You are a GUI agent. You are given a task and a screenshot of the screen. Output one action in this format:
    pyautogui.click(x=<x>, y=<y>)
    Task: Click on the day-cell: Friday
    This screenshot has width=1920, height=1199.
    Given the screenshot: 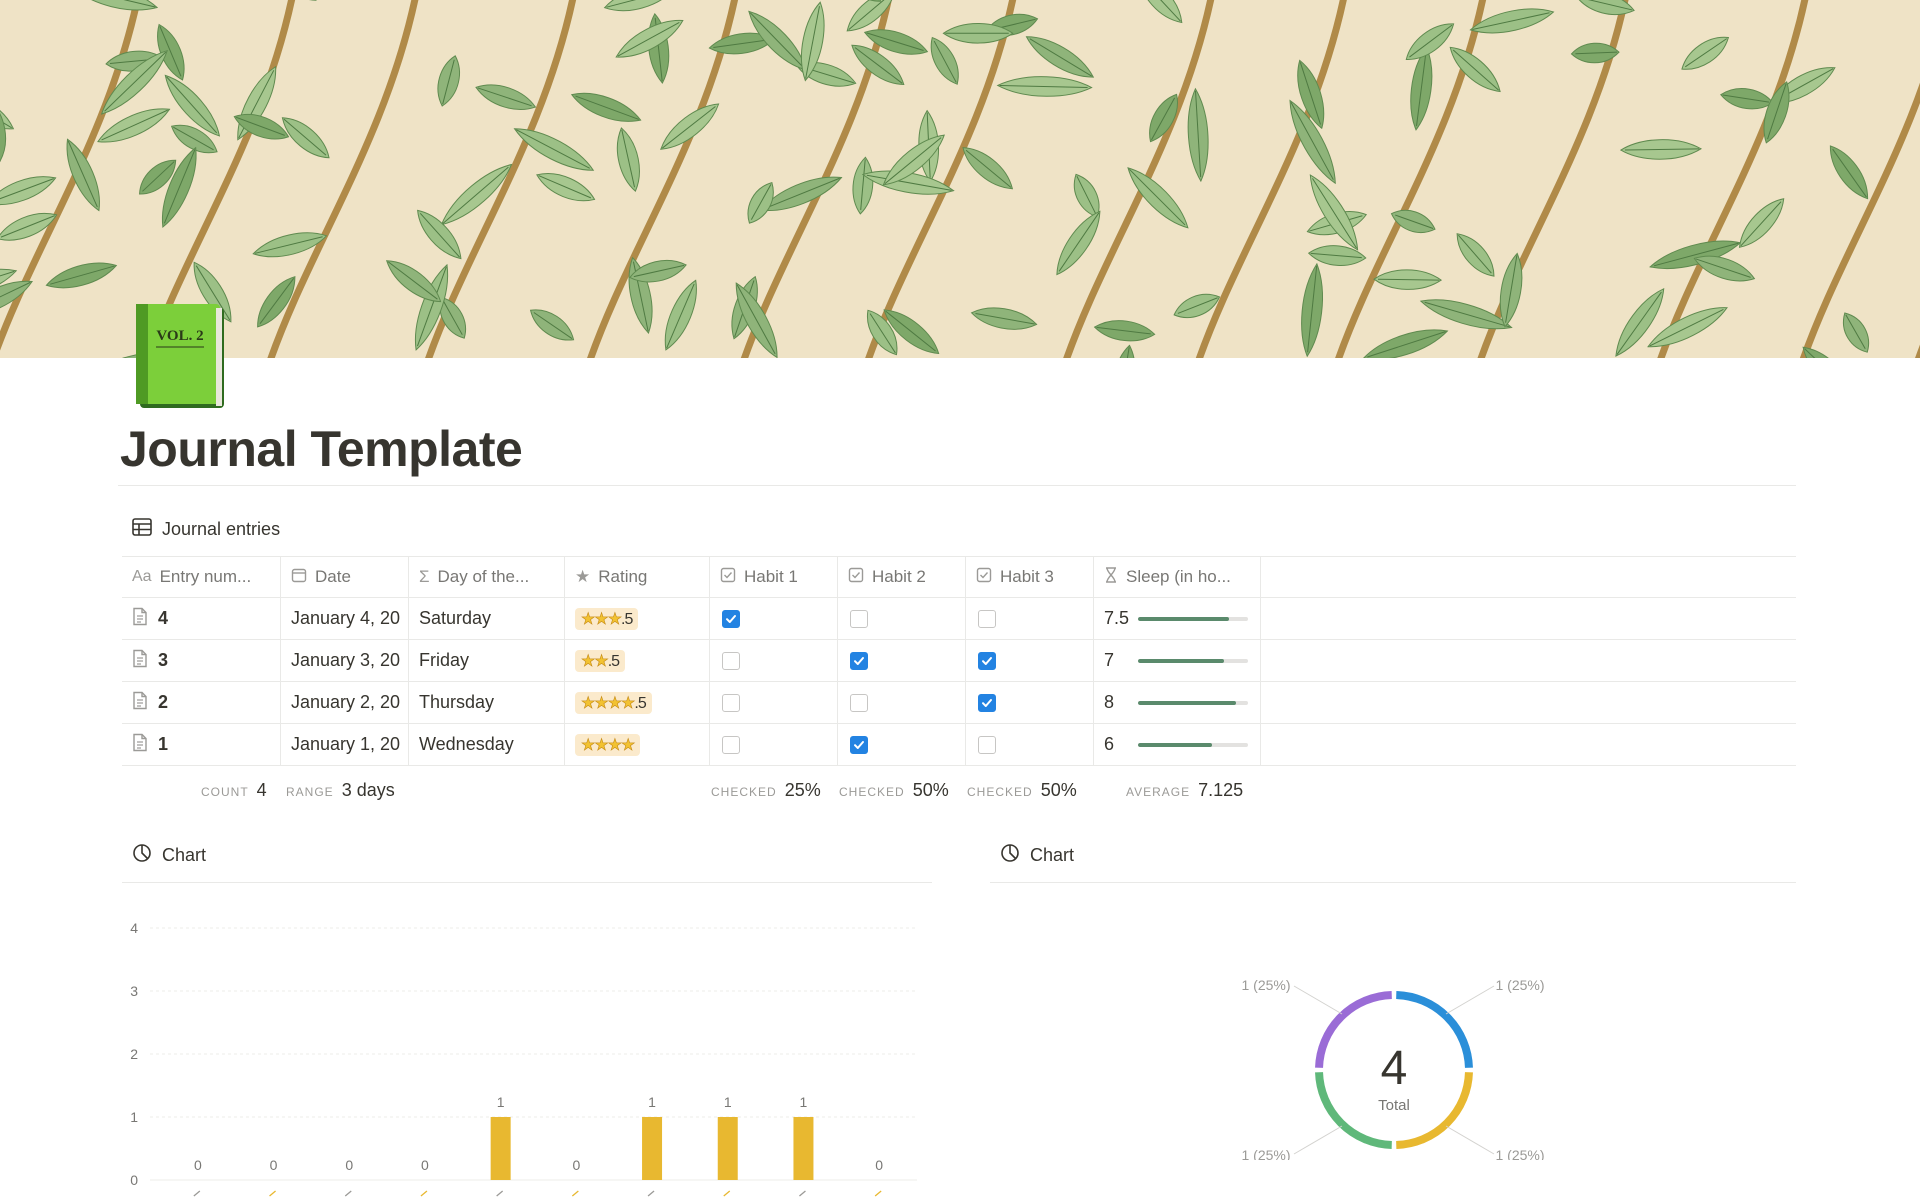 What is the action you would take?
    pyautogui.click(x=487, y=660)
    